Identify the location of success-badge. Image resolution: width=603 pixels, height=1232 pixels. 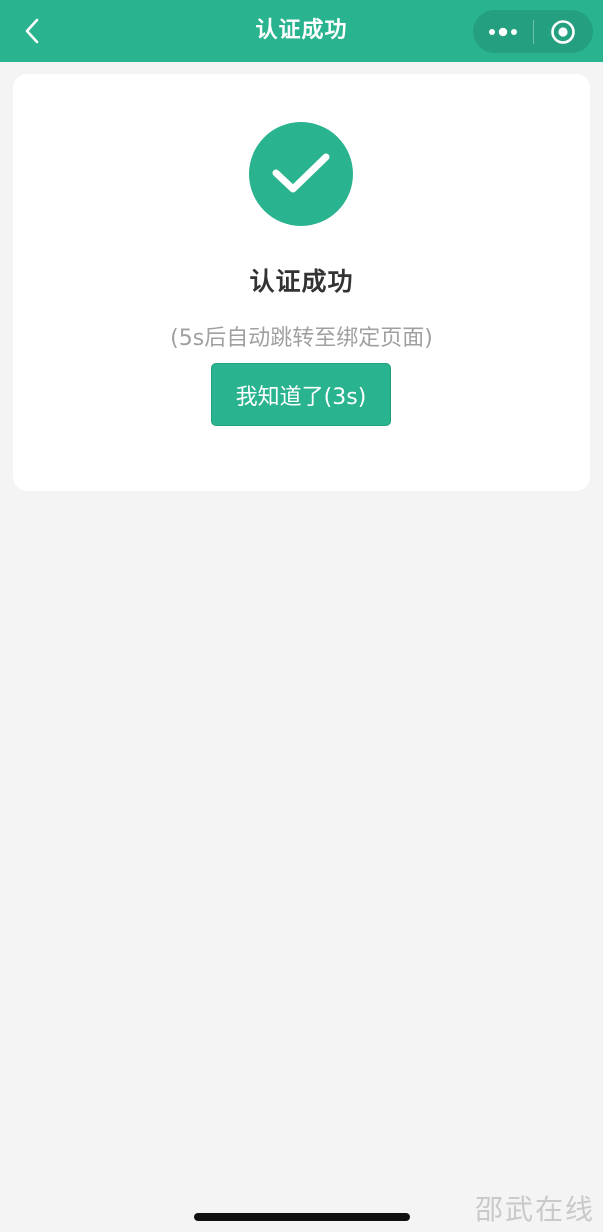
(301, 174).